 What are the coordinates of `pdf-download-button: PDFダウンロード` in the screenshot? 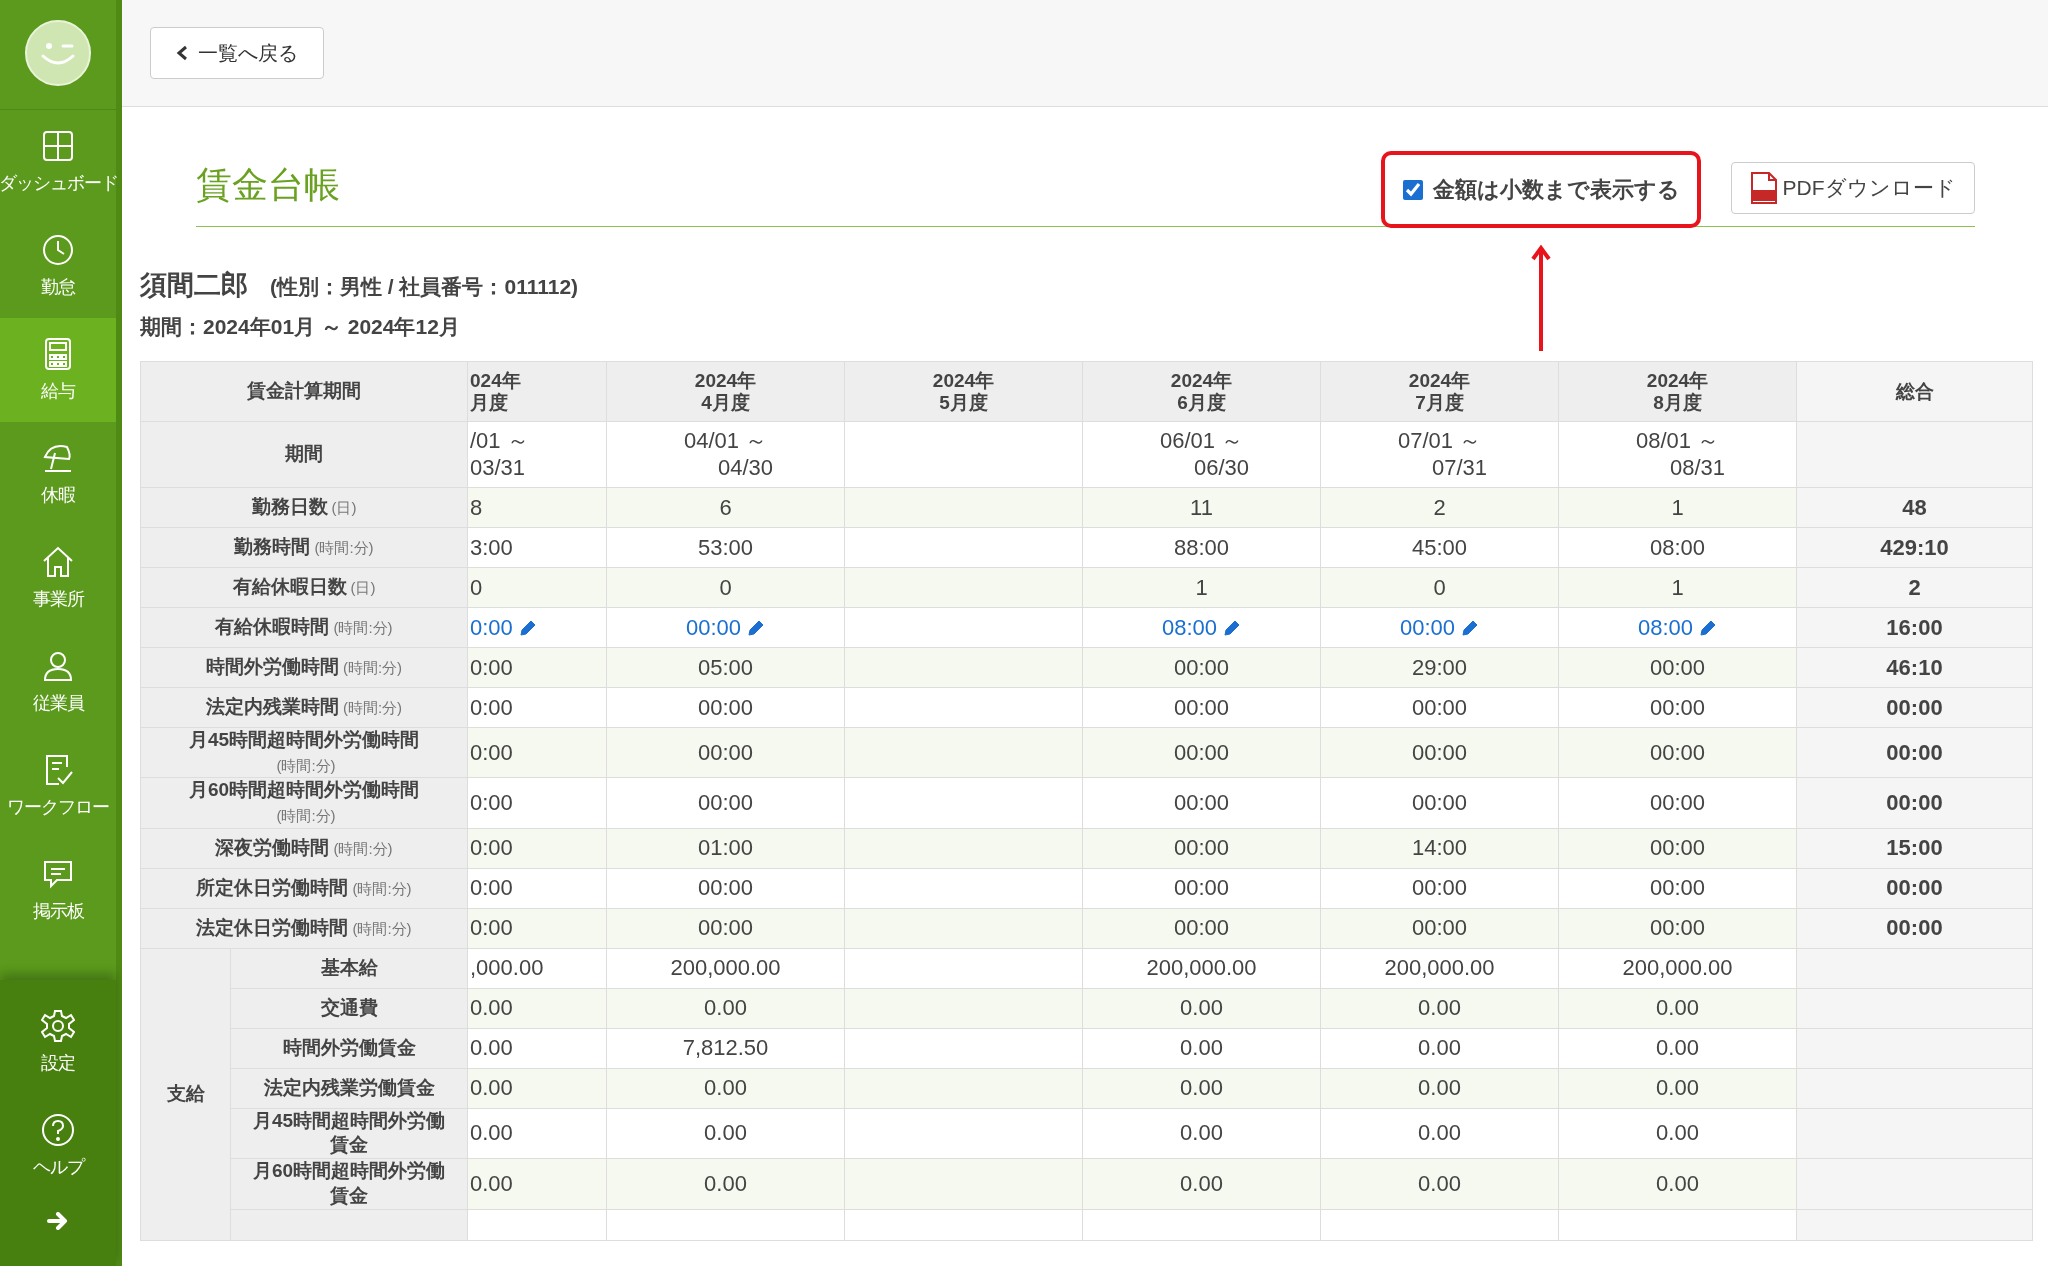 It's located at (1853, 188).